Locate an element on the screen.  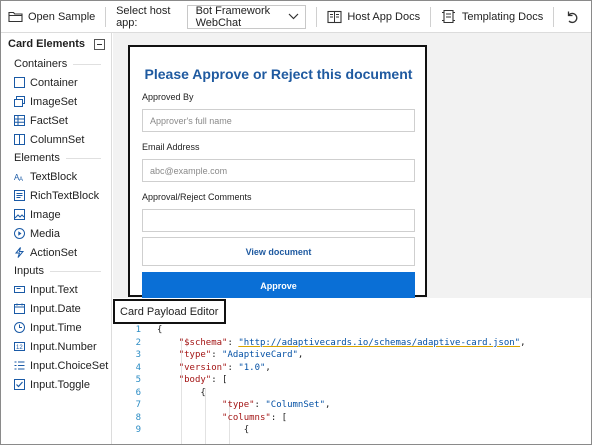
checkbox-icon is located at coordinates (19, 384).